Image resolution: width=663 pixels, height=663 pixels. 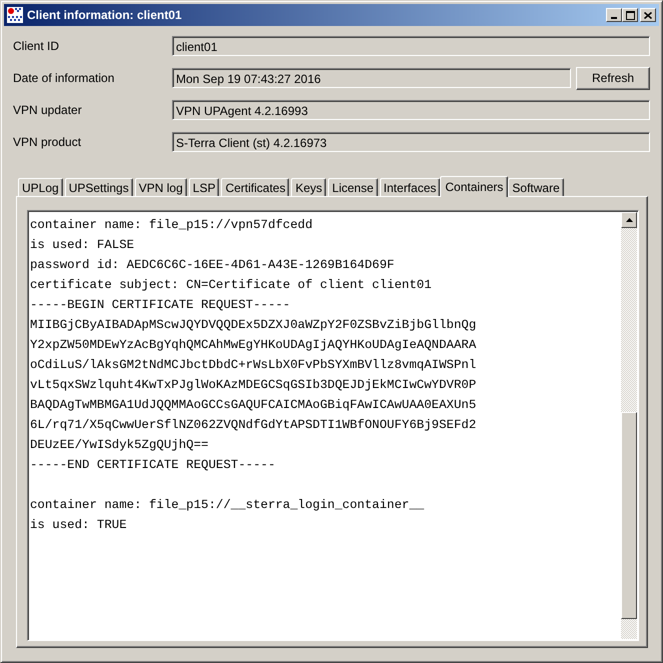 I want to click on text-line: BAQDAgTwMBMGA1UdJQQMMAoGCCsGAQUFCAICMAoGBiqFAwICAwUAA0EAXUn5, so click(x=253, y=405).